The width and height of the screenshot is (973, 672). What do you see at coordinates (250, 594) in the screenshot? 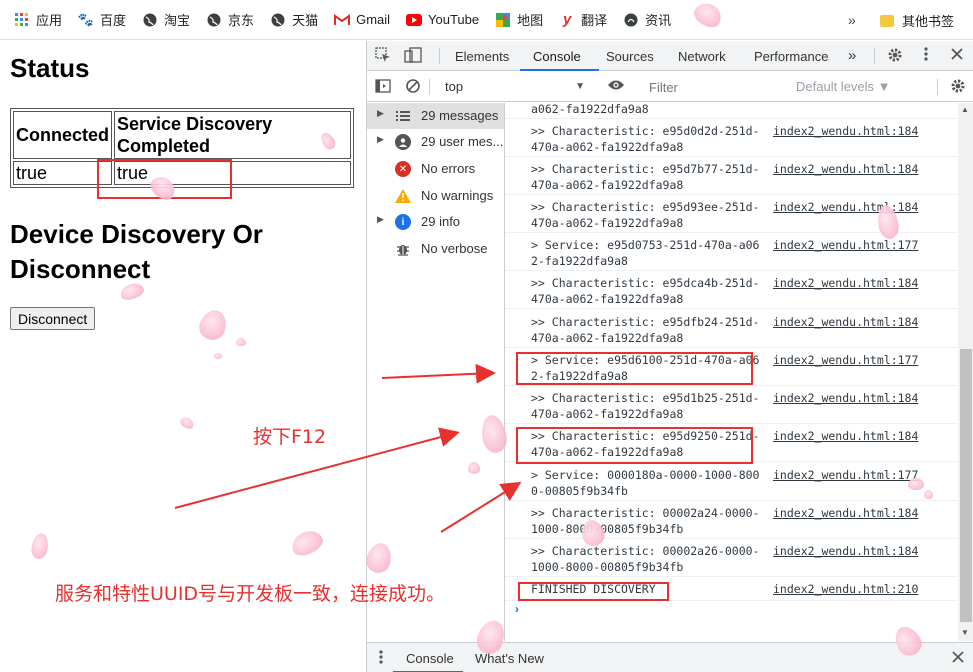
I see `annotation-success: 服务和特性UUID号与开发板一致，连接成功。` at bounding box center [250, 594].